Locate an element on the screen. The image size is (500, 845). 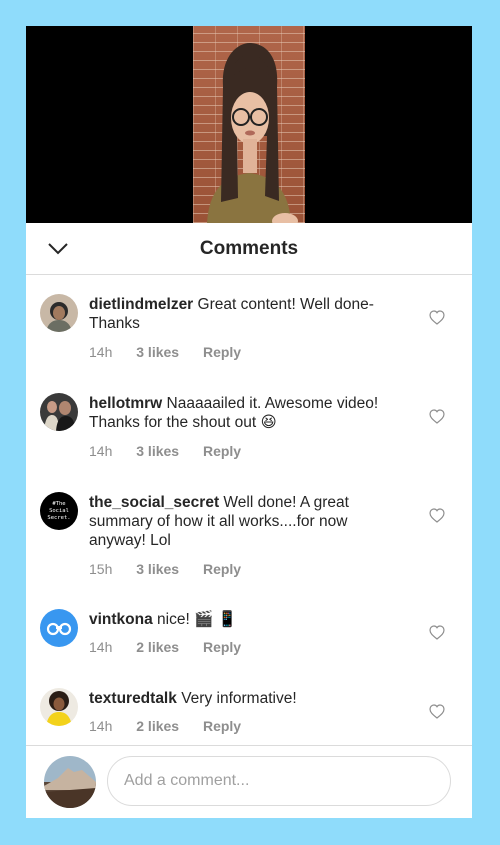
comment-composer is located at coordinates (249, 781).